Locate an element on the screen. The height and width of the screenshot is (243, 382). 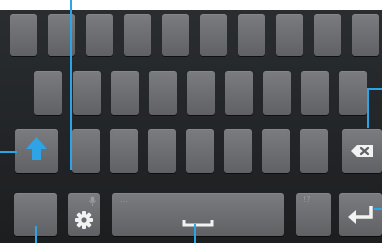
symbols-hint: !? is located at coordinates (307, 199).